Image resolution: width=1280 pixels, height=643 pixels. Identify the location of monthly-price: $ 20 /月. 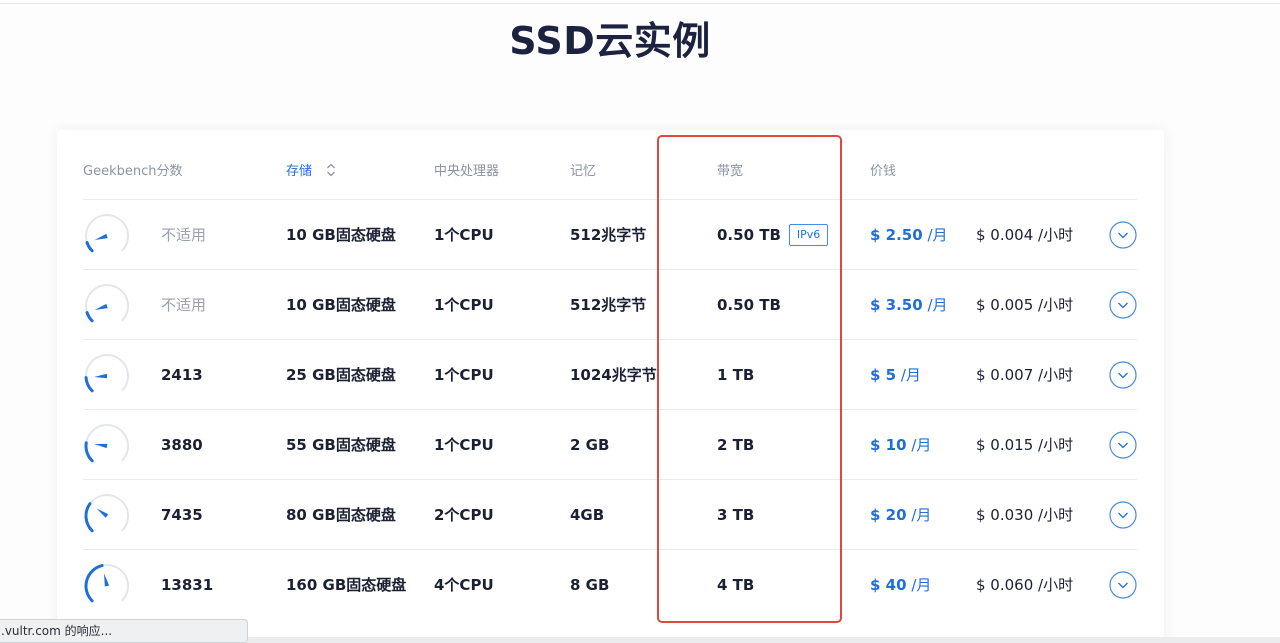
(900, 515).